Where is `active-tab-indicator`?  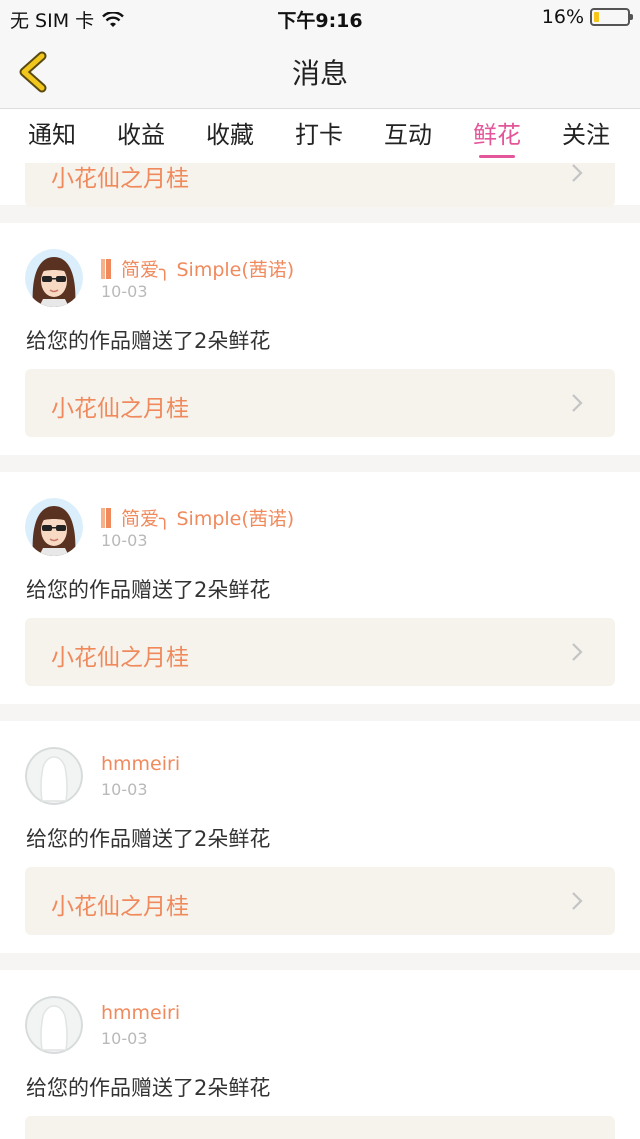
active-tab-indicator is located at coordinates (497, 156).